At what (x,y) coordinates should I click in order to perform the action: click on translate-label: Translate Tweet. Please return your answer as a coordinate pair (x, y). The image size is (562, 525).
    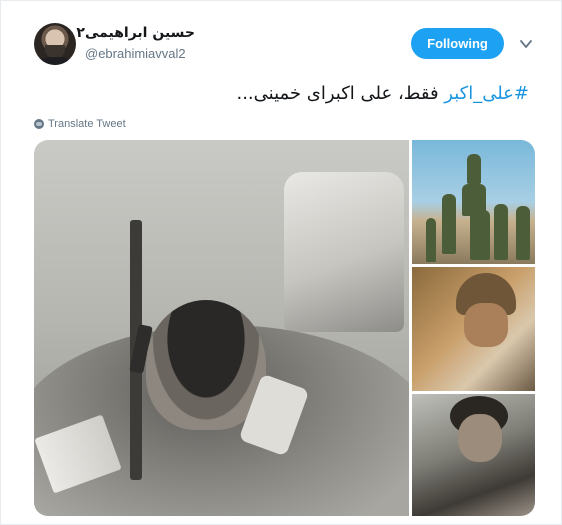
    Looking at the image, I should click on (87, 124).